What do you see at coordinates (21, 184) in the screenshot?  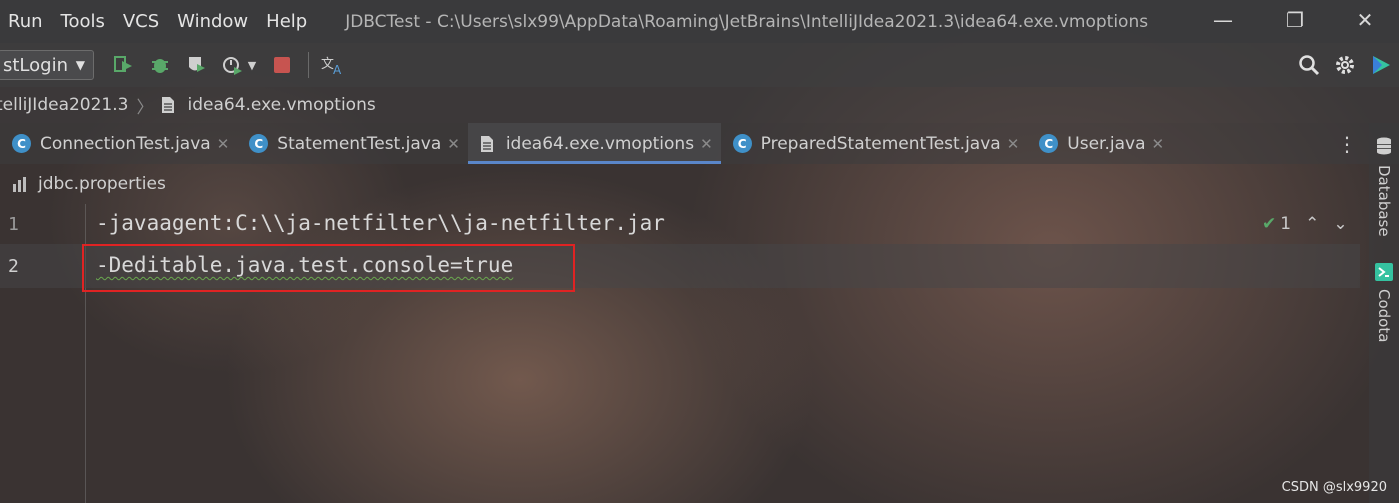 I see `properties-file-icon` at bounding box center [21, 184].